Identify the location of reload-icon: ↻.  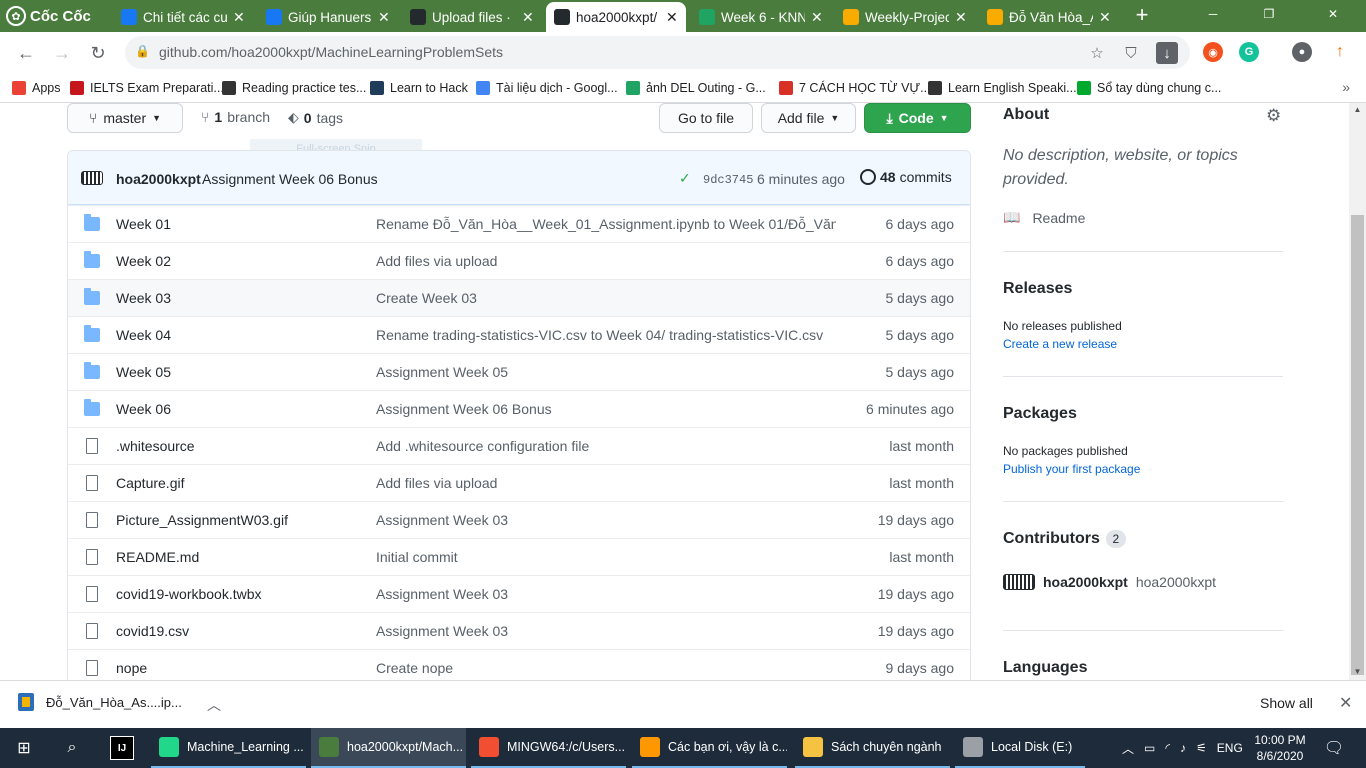
(98, 53).